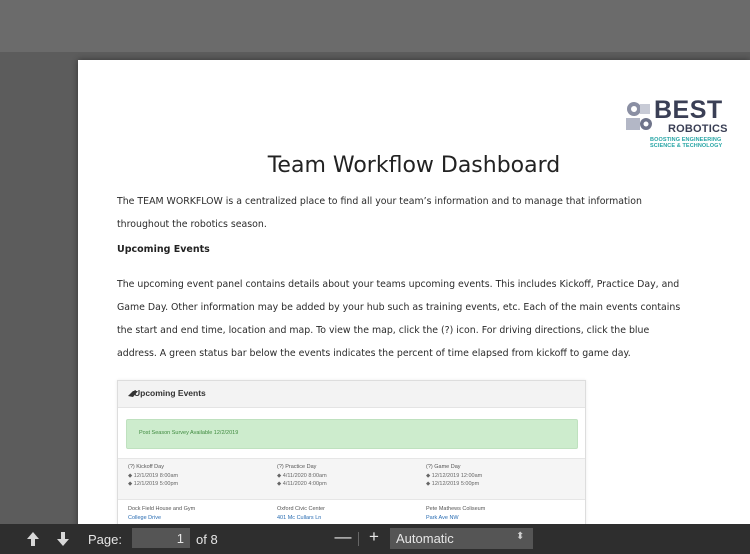 This screenshot has height=554, width=750. Describe the element at coordinates (520, 536) in the screenshot. I see `select-caret-icon: ⬍` at that location.